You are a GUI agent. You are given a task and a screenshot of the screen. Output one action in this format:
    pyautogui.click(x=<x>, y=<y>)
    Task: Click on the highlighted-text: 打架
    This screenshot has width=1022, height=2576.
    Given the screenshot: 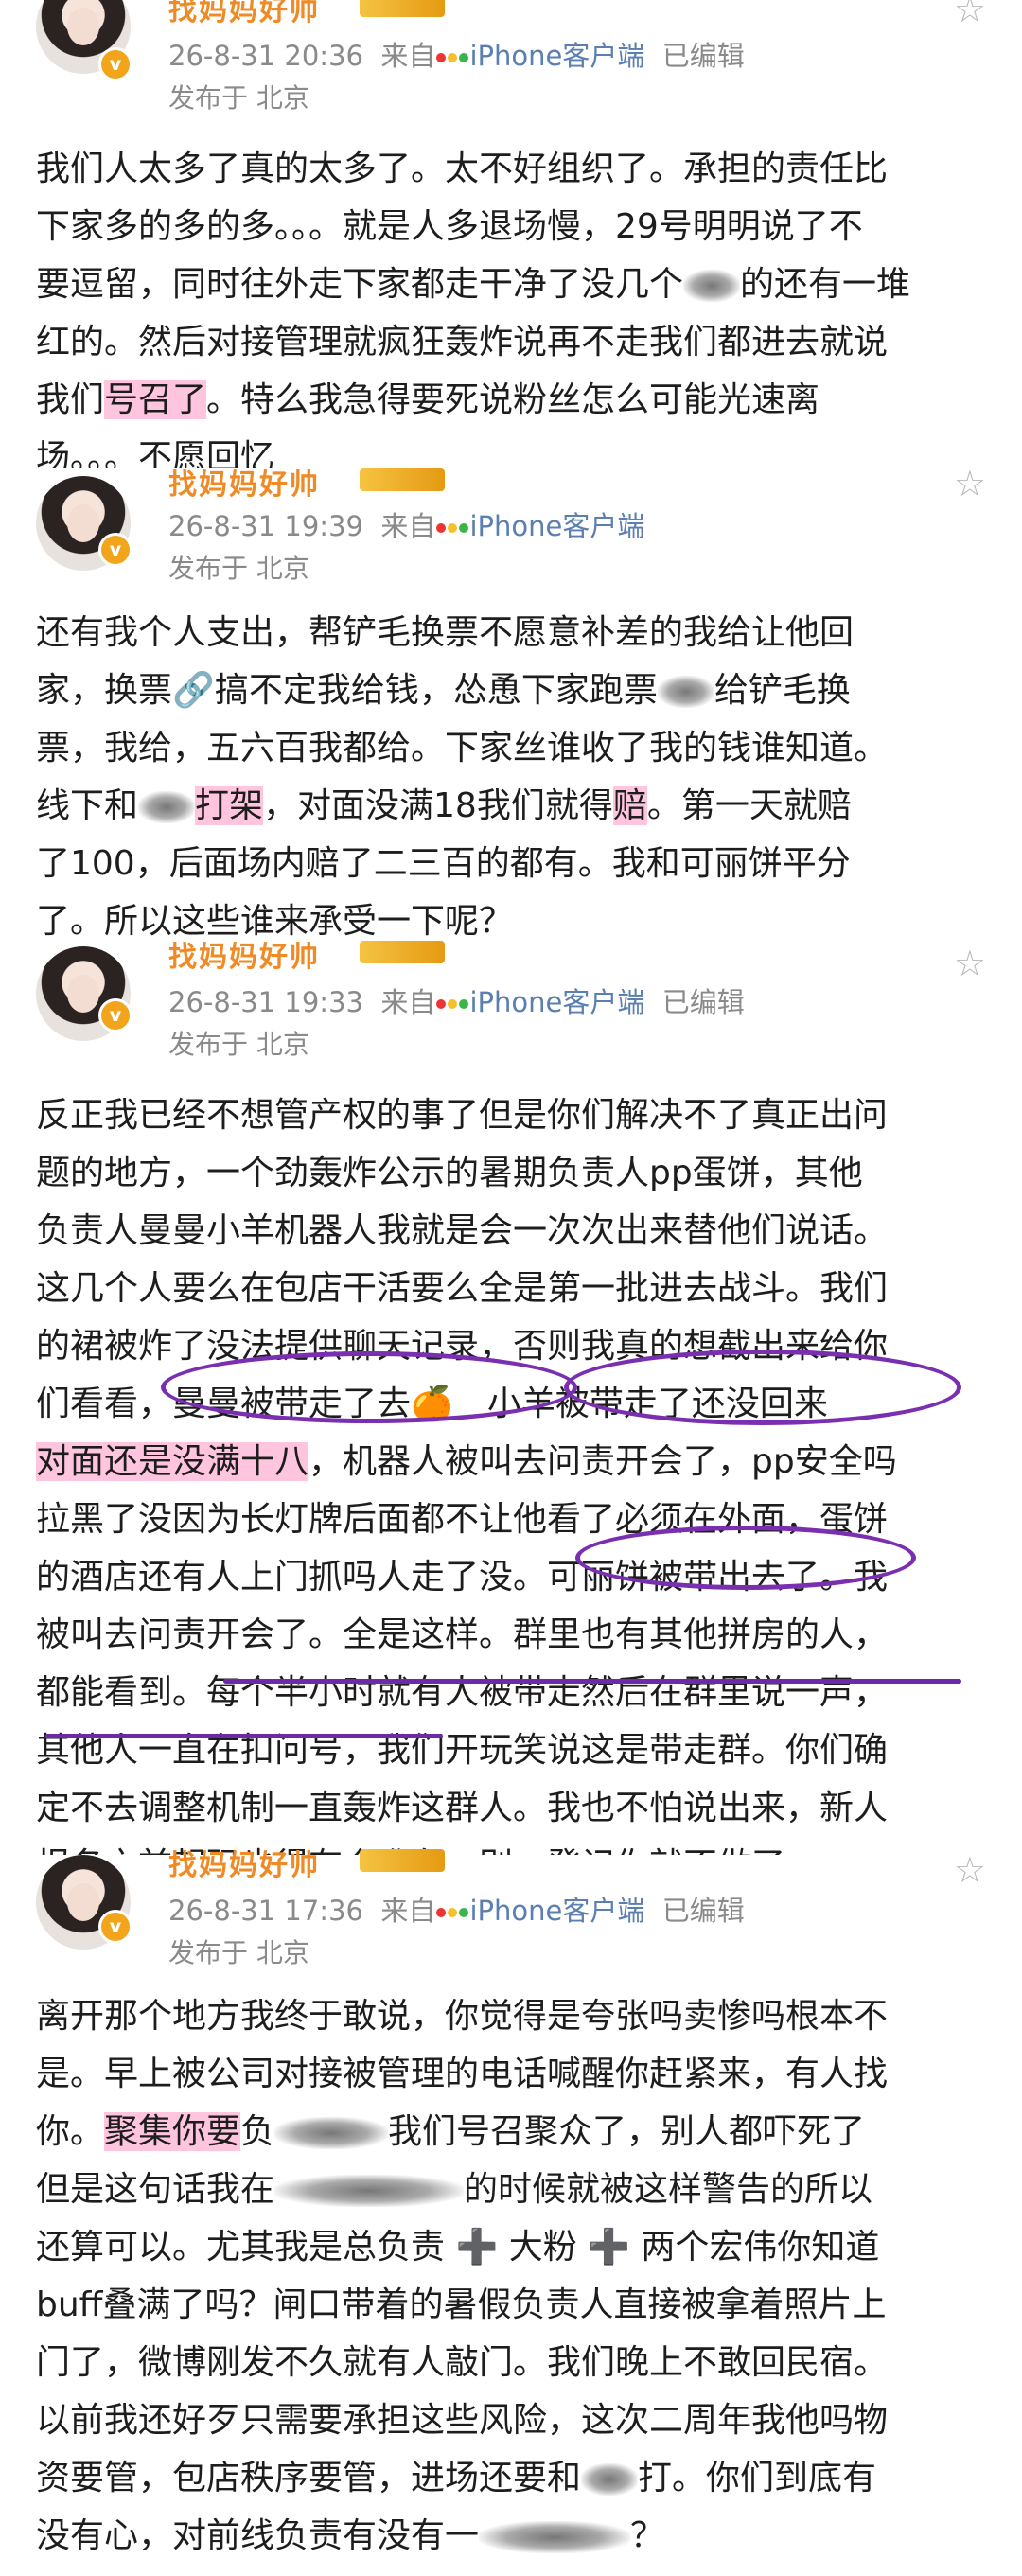 What is the action you would take?
    pyautogui.click(x=229, y=805)
    